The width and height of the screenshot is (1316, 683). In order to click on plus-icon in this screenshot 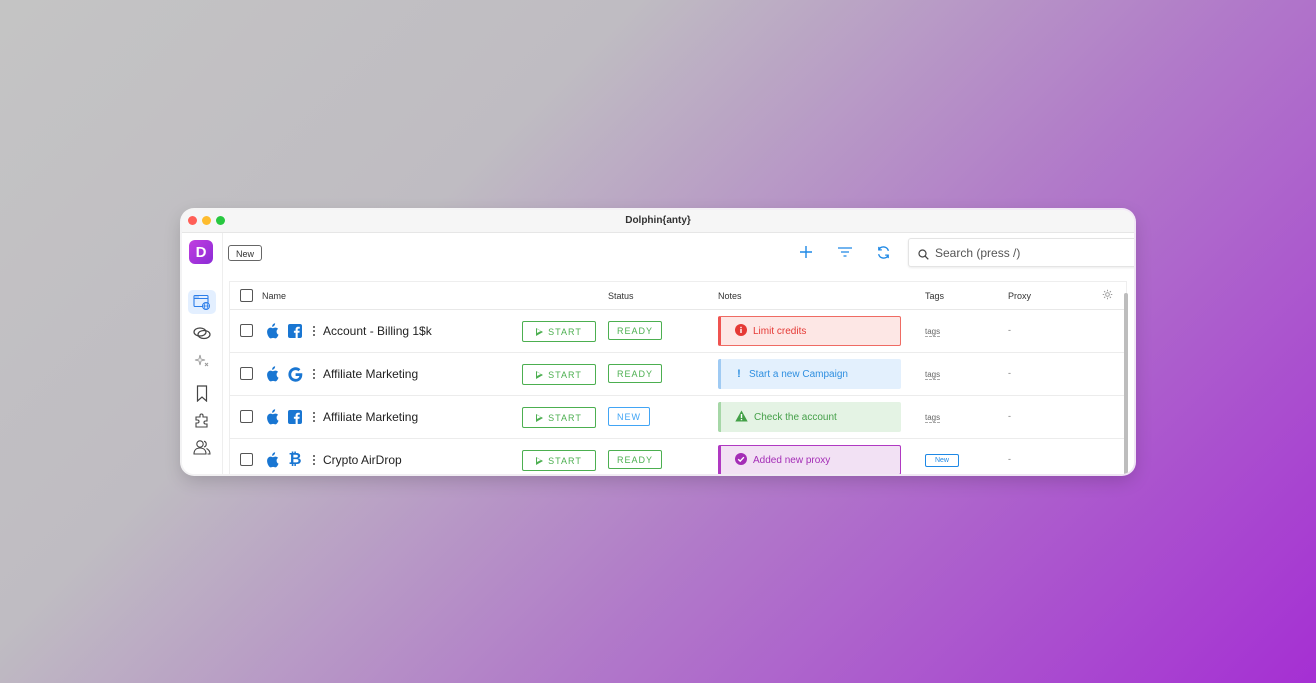, I will do `click(806, 252)`.